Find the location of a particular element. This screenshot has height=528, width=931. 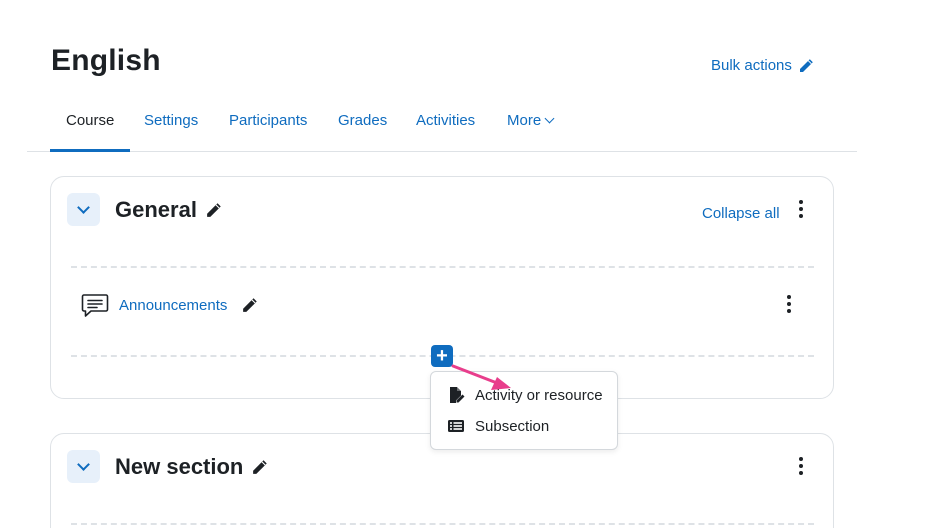

plus-icon: + is located at coordinates (442, 355).